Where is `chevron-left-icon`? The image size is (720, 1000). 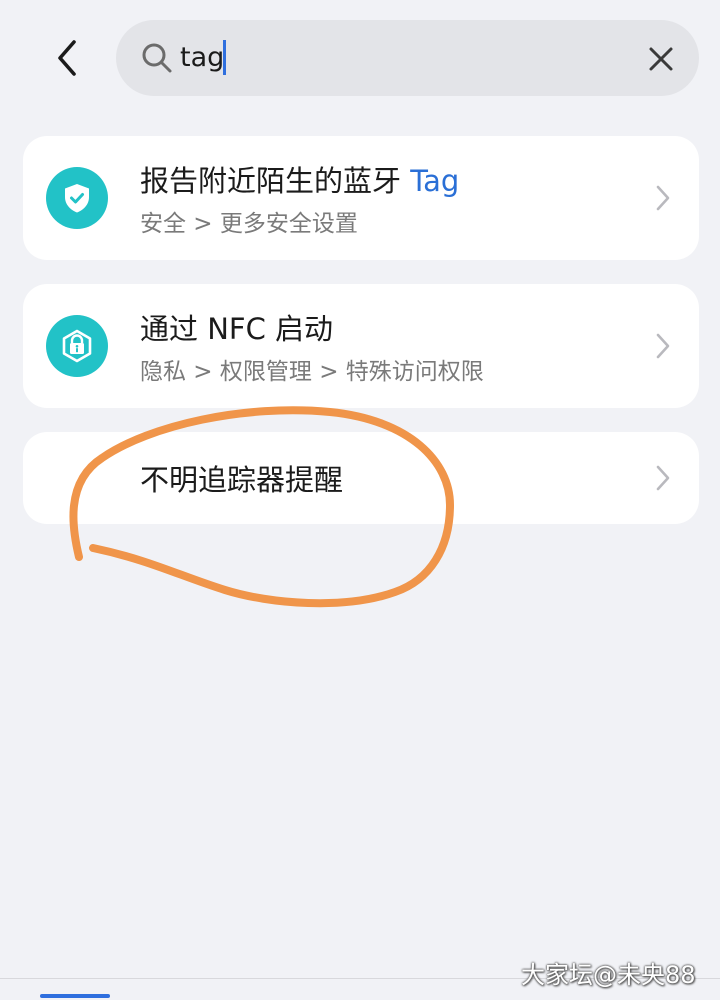
chevron-left-icon is located at coordinates (67, 58).